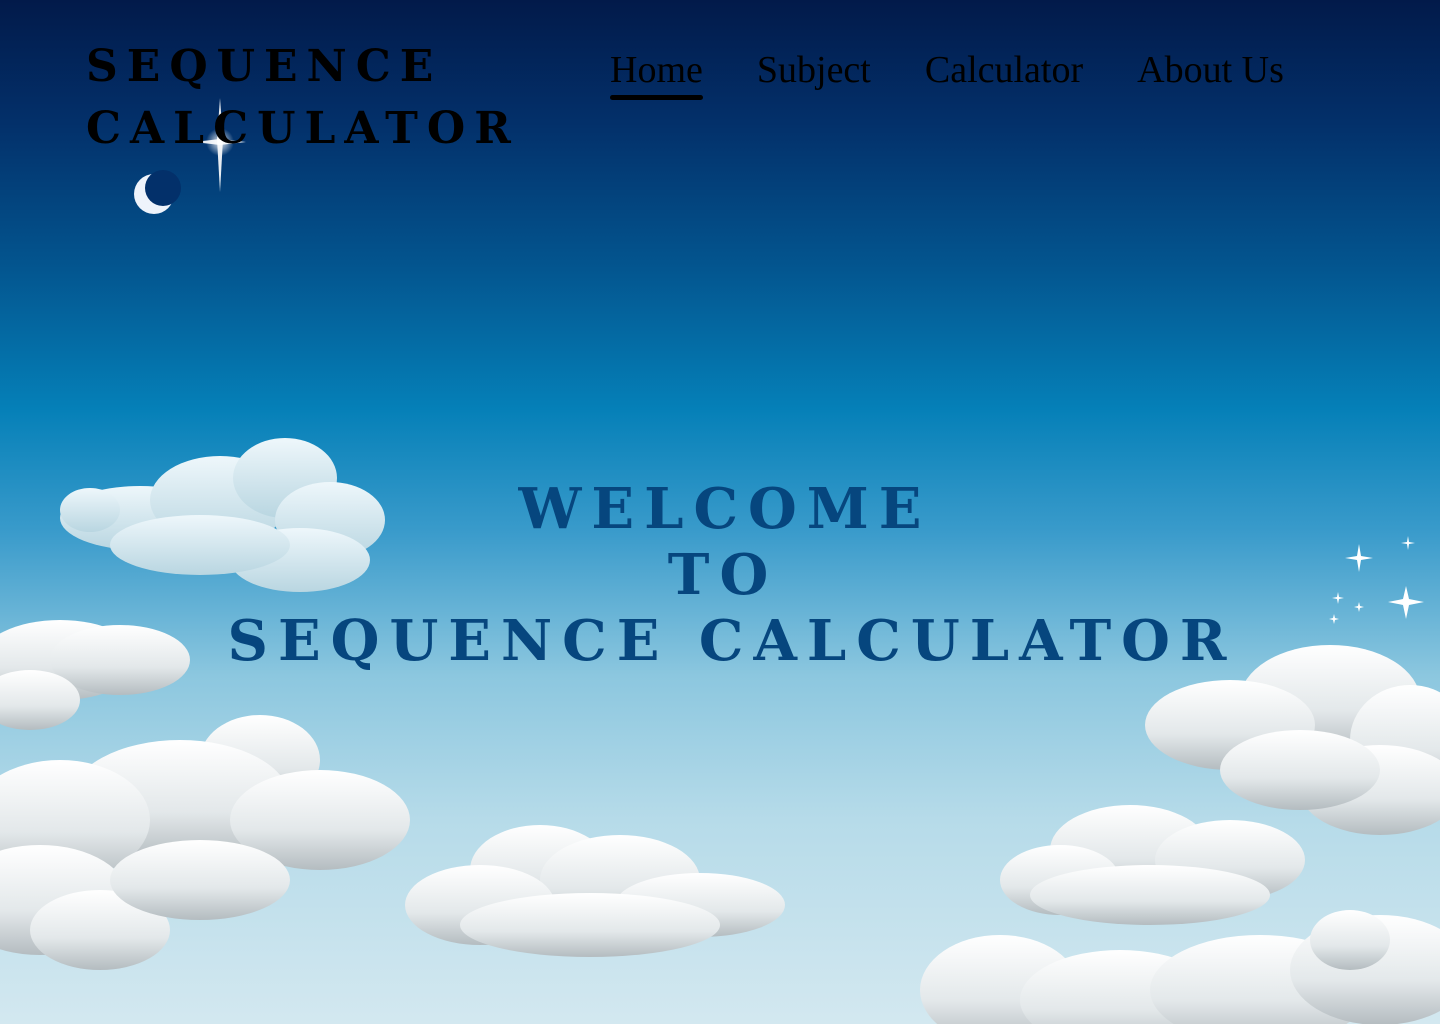 The image size is (1440, 1024). Describe the element at coordinates (157, 192) in the screenshot. I see `crescent-moon-icon` at that location.